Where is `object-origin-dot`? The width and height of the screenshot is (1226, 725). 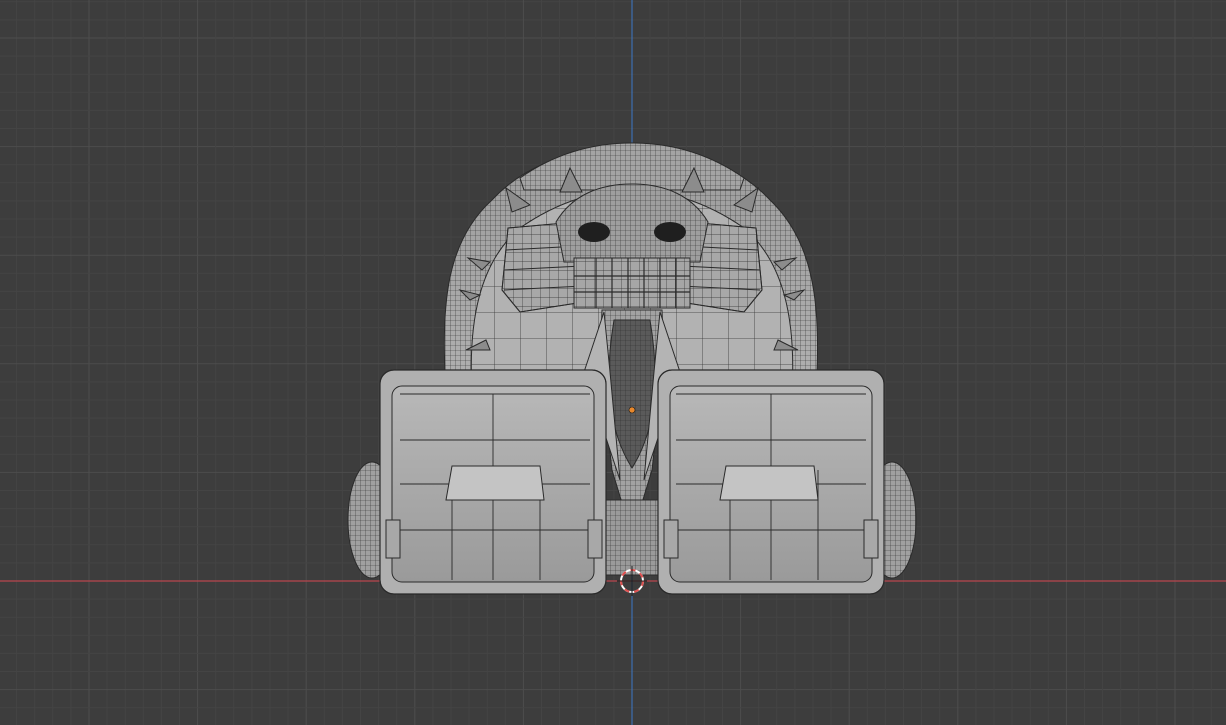 object-origin-dot is located at coordinates (632, 410).